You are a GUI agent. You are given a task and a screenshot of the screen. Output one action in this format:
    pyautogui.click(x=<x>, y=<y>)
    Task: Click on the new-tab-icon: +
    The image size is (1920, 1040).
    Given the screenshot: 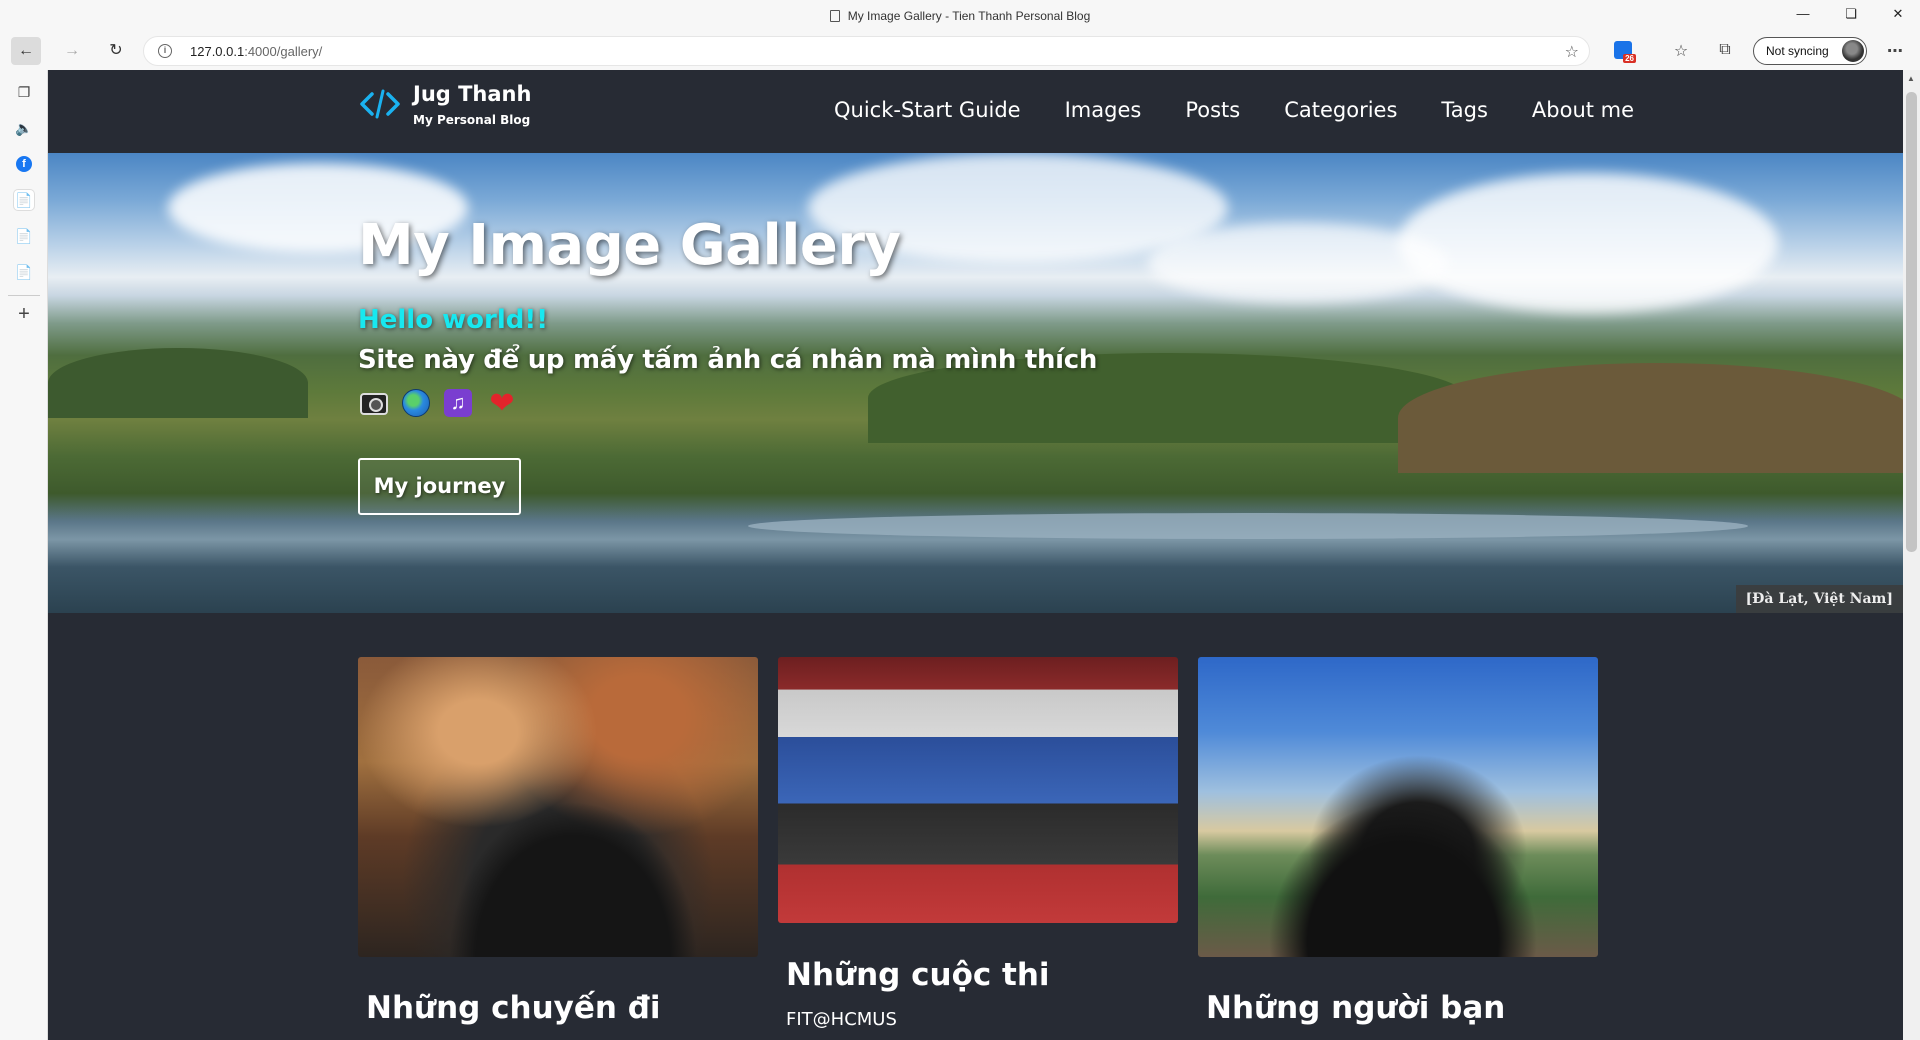 What is the action you would take?
    pyautogui.click(x=24, y=314)
    